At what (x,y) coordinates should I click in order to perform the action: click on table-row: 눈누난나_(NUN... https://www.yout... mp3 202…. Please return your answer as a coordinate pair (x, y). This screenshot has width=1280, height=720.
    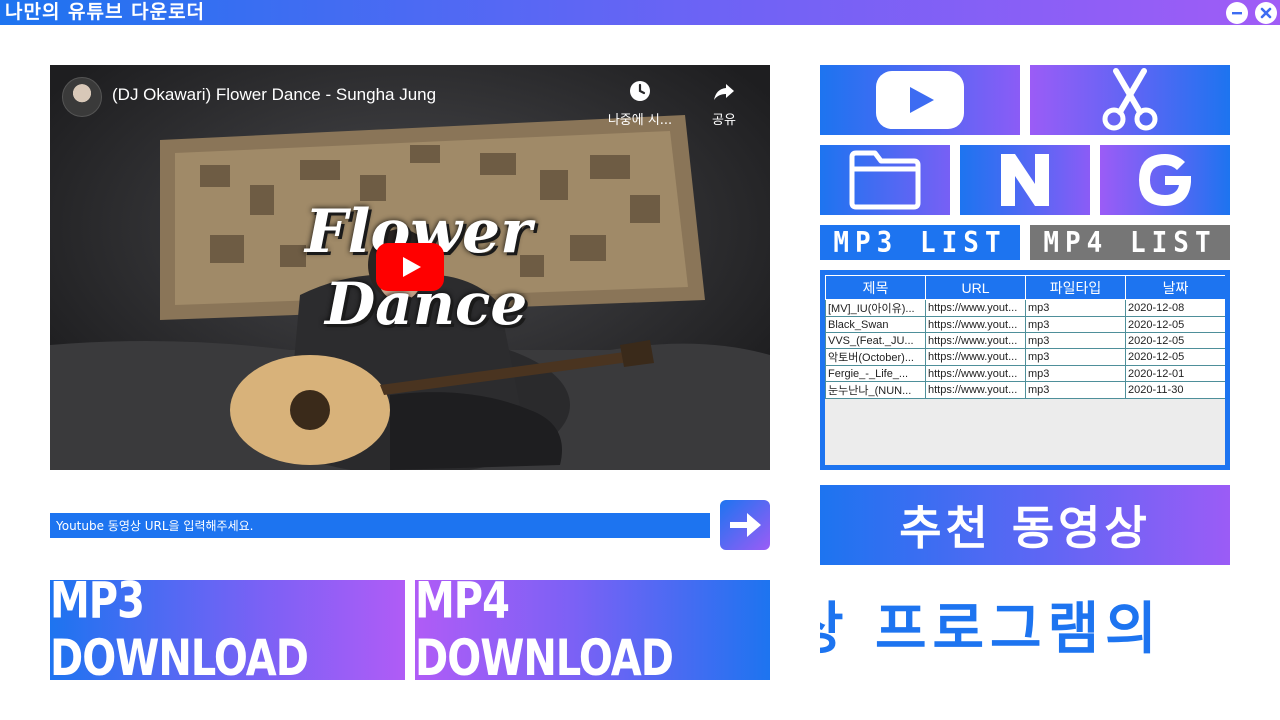
    Looking at the image, I should click on (1025, 390).